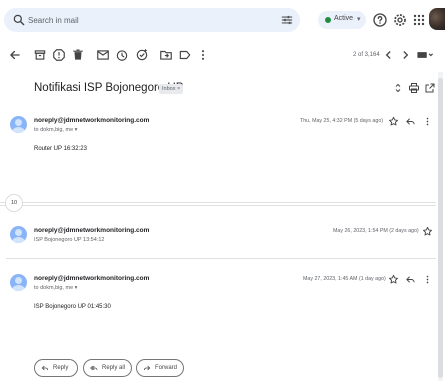 Image resolution: width=445 pixels, height=381 pixels. I want to click on message-date: Thu, May 25, 4:32 PM (5 days ago), so click(342, 121).